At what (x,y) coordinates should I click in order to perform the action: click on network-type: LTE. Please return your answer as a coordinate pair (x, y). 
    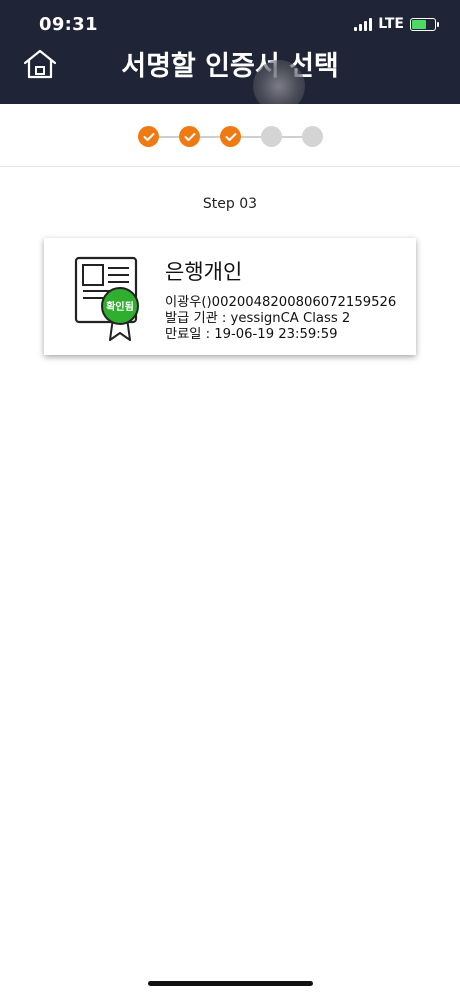
    Looking at the image, I should click on (391, 24).